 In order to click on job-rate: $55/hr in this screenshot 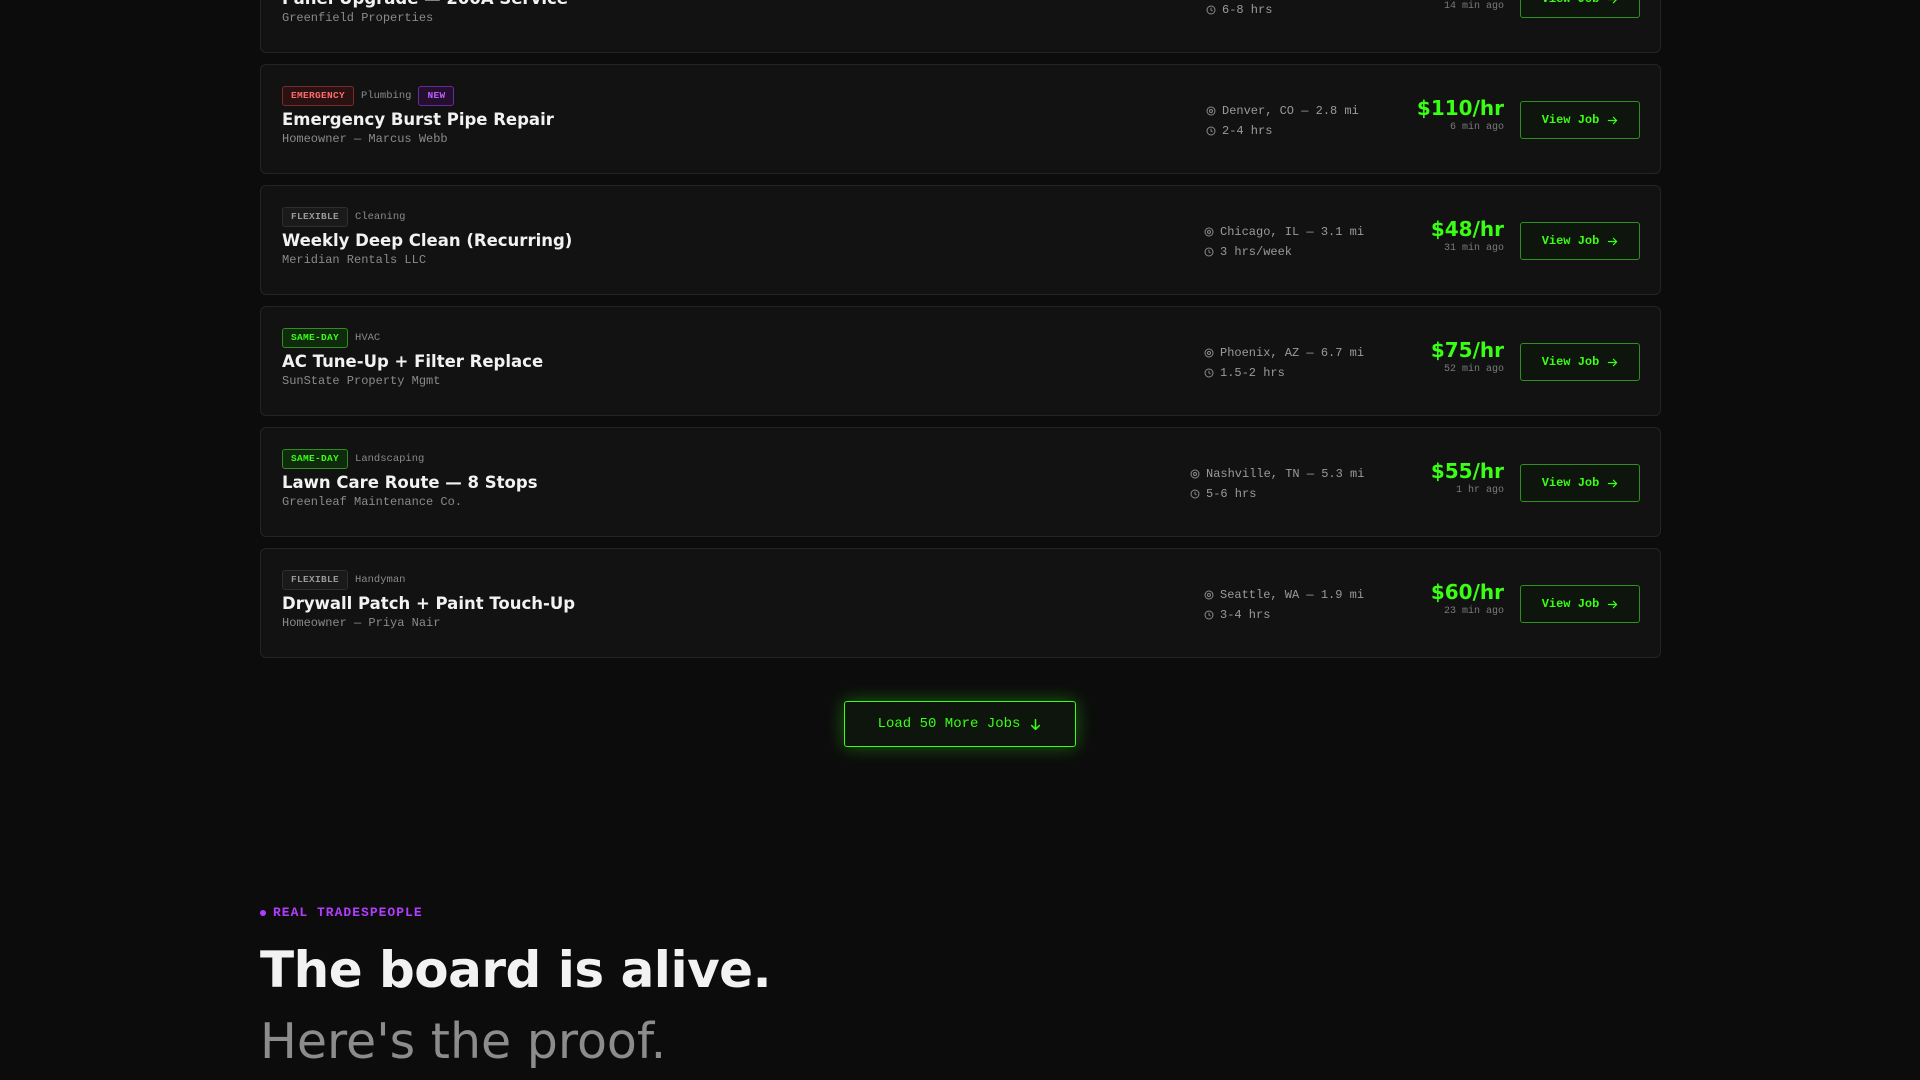, I will do `click(1467, 471)`.